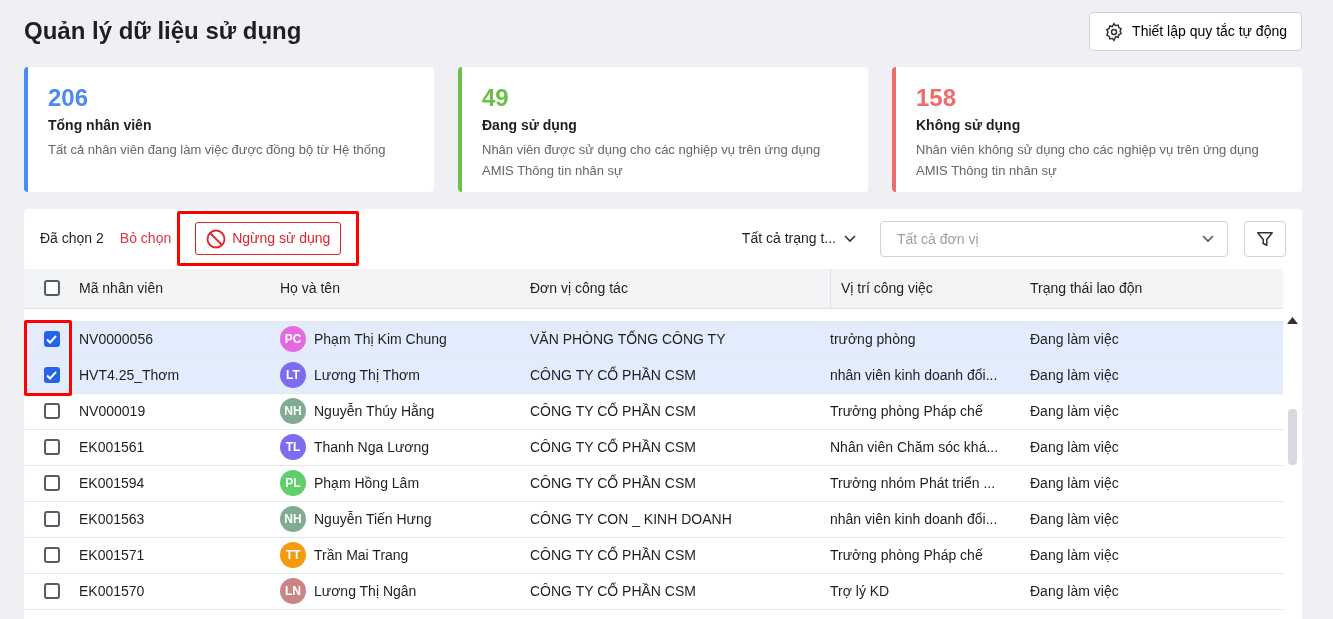  What do you see at coordinates (372, 447) in the screenshot?
I see `table-cell-text: Thanh Nga Lương` at bounding box center [372, 447].